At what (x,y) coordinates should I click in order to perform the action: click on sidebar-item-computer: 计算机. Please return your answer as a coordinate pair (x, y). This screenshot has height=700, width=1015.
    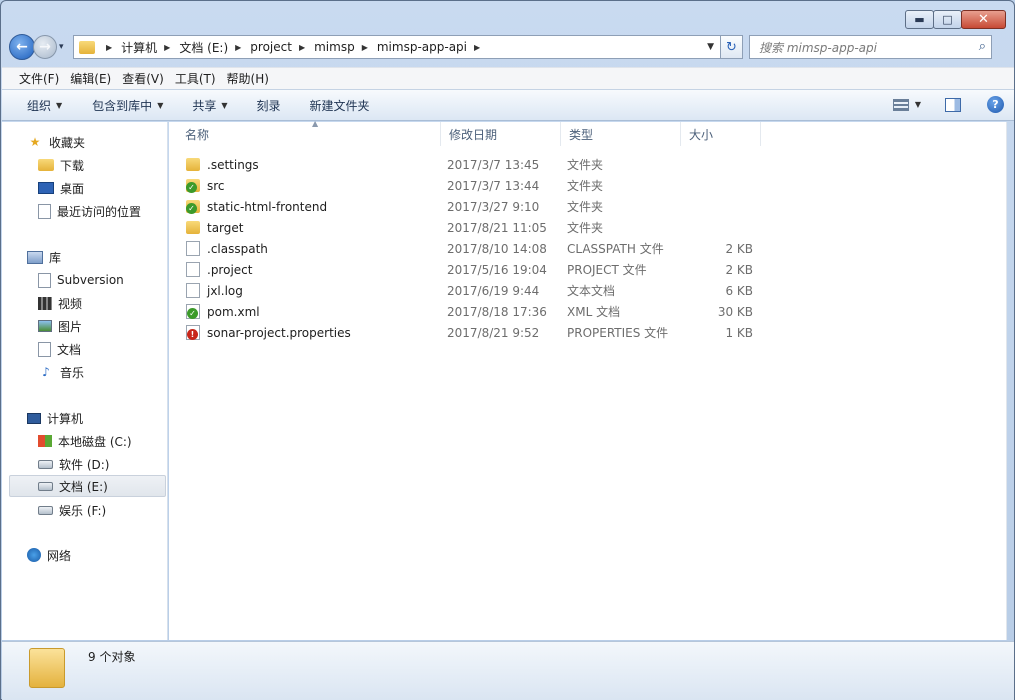
    Looking at the image, I should click on (55, 418).